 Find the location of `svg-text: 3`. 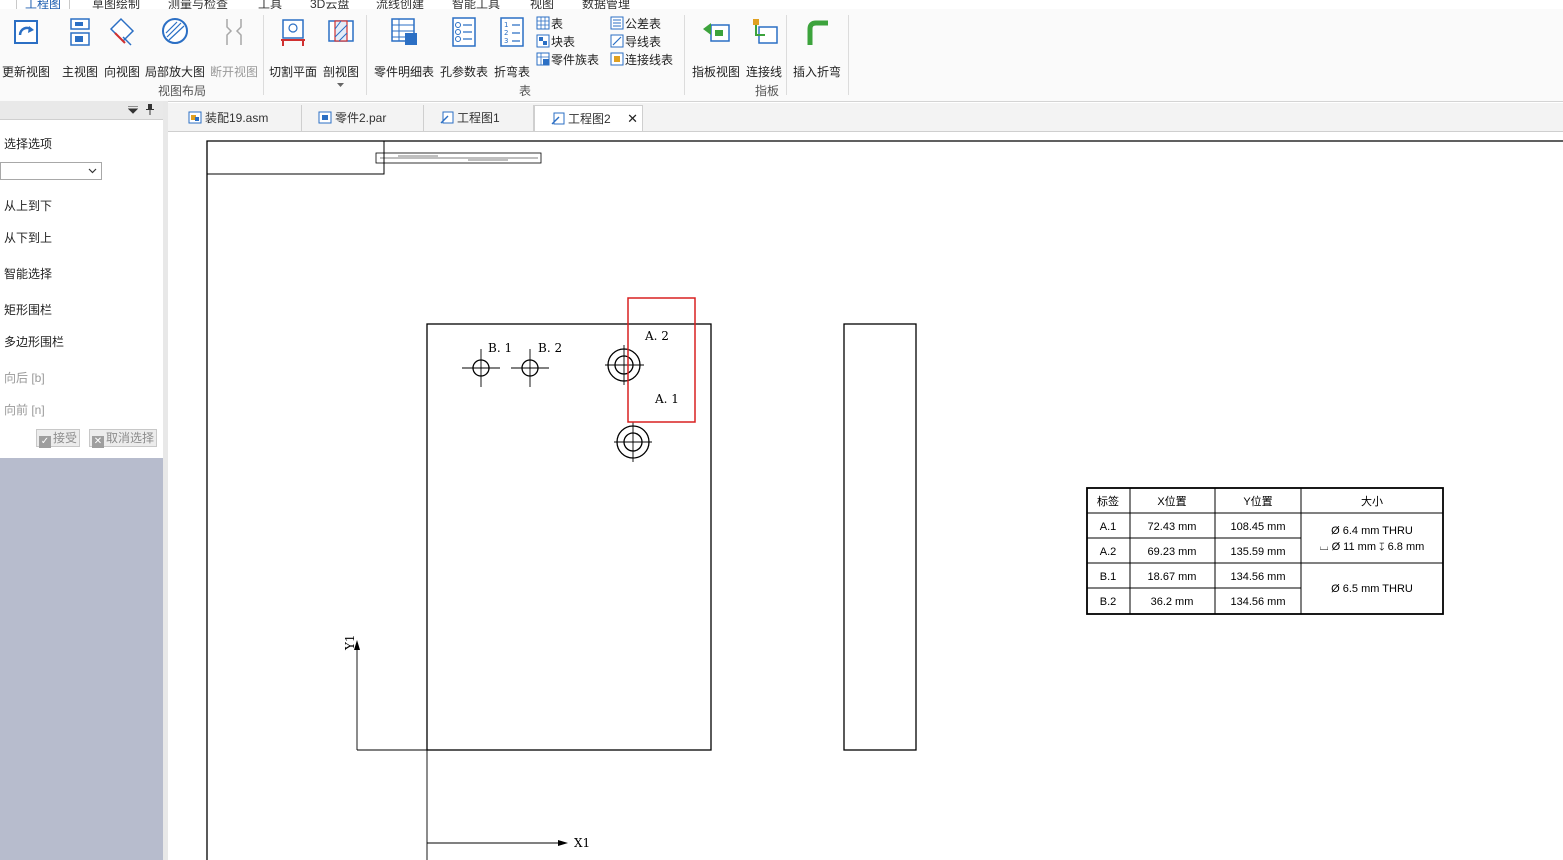

svg-text: 3 is located at coordinates (506, 41).